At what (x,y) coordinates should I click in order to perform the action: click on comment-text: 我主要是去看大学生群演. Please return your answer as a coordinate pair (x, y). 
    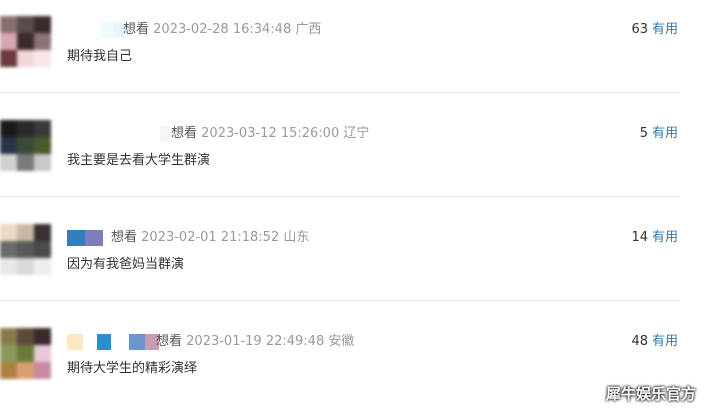
    Looking at the image, I should click on (139, 160).